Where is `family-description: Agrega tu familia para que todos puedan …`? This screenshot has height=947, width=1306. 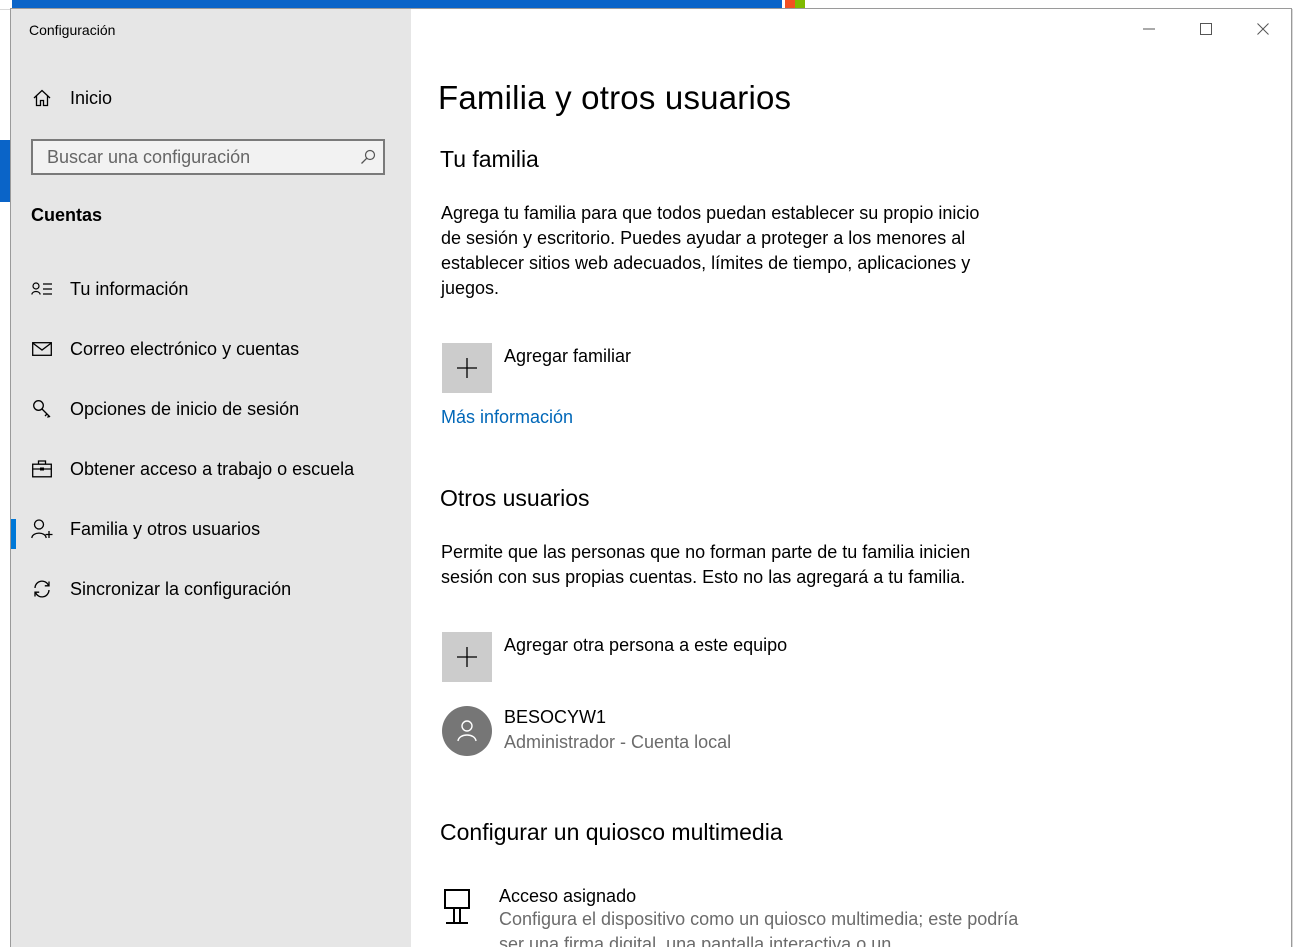
family-description: Agrega tu familia para que todos puedan … is located at coordinates (710, 250).